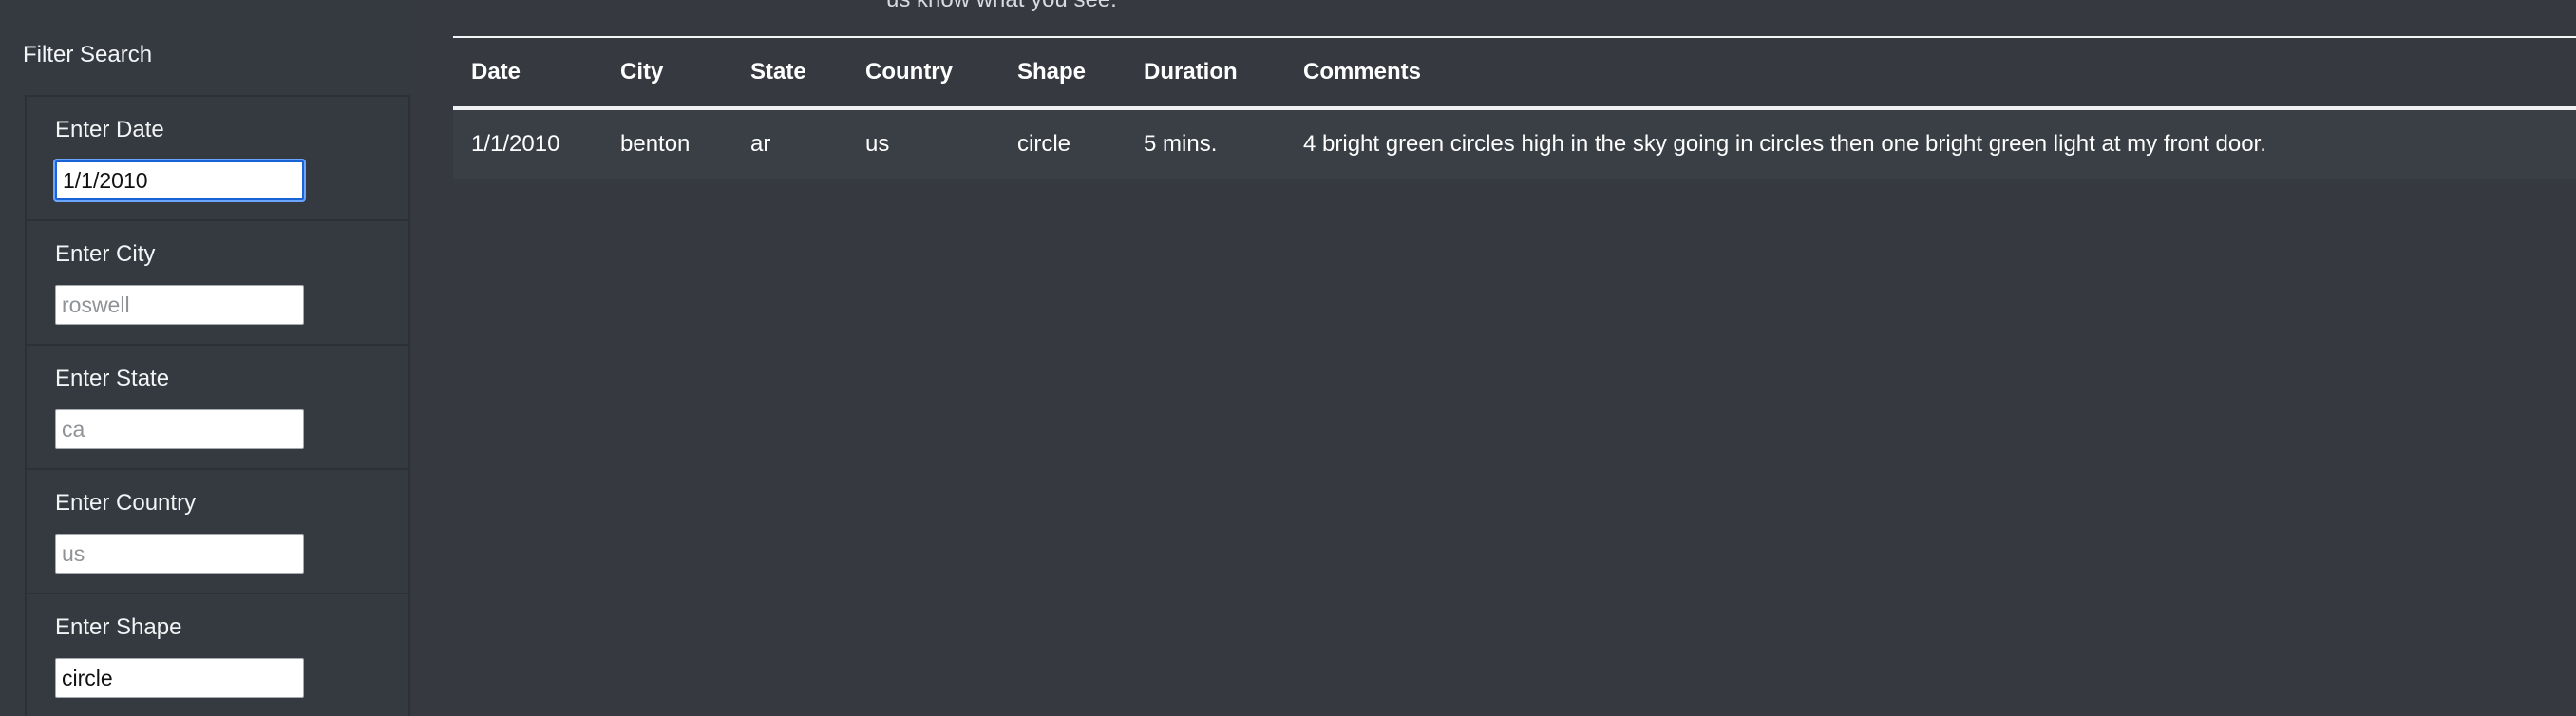 The image size is (2576, 716). I want to click on date-filter-label: Enter Date, so click(109, 129).